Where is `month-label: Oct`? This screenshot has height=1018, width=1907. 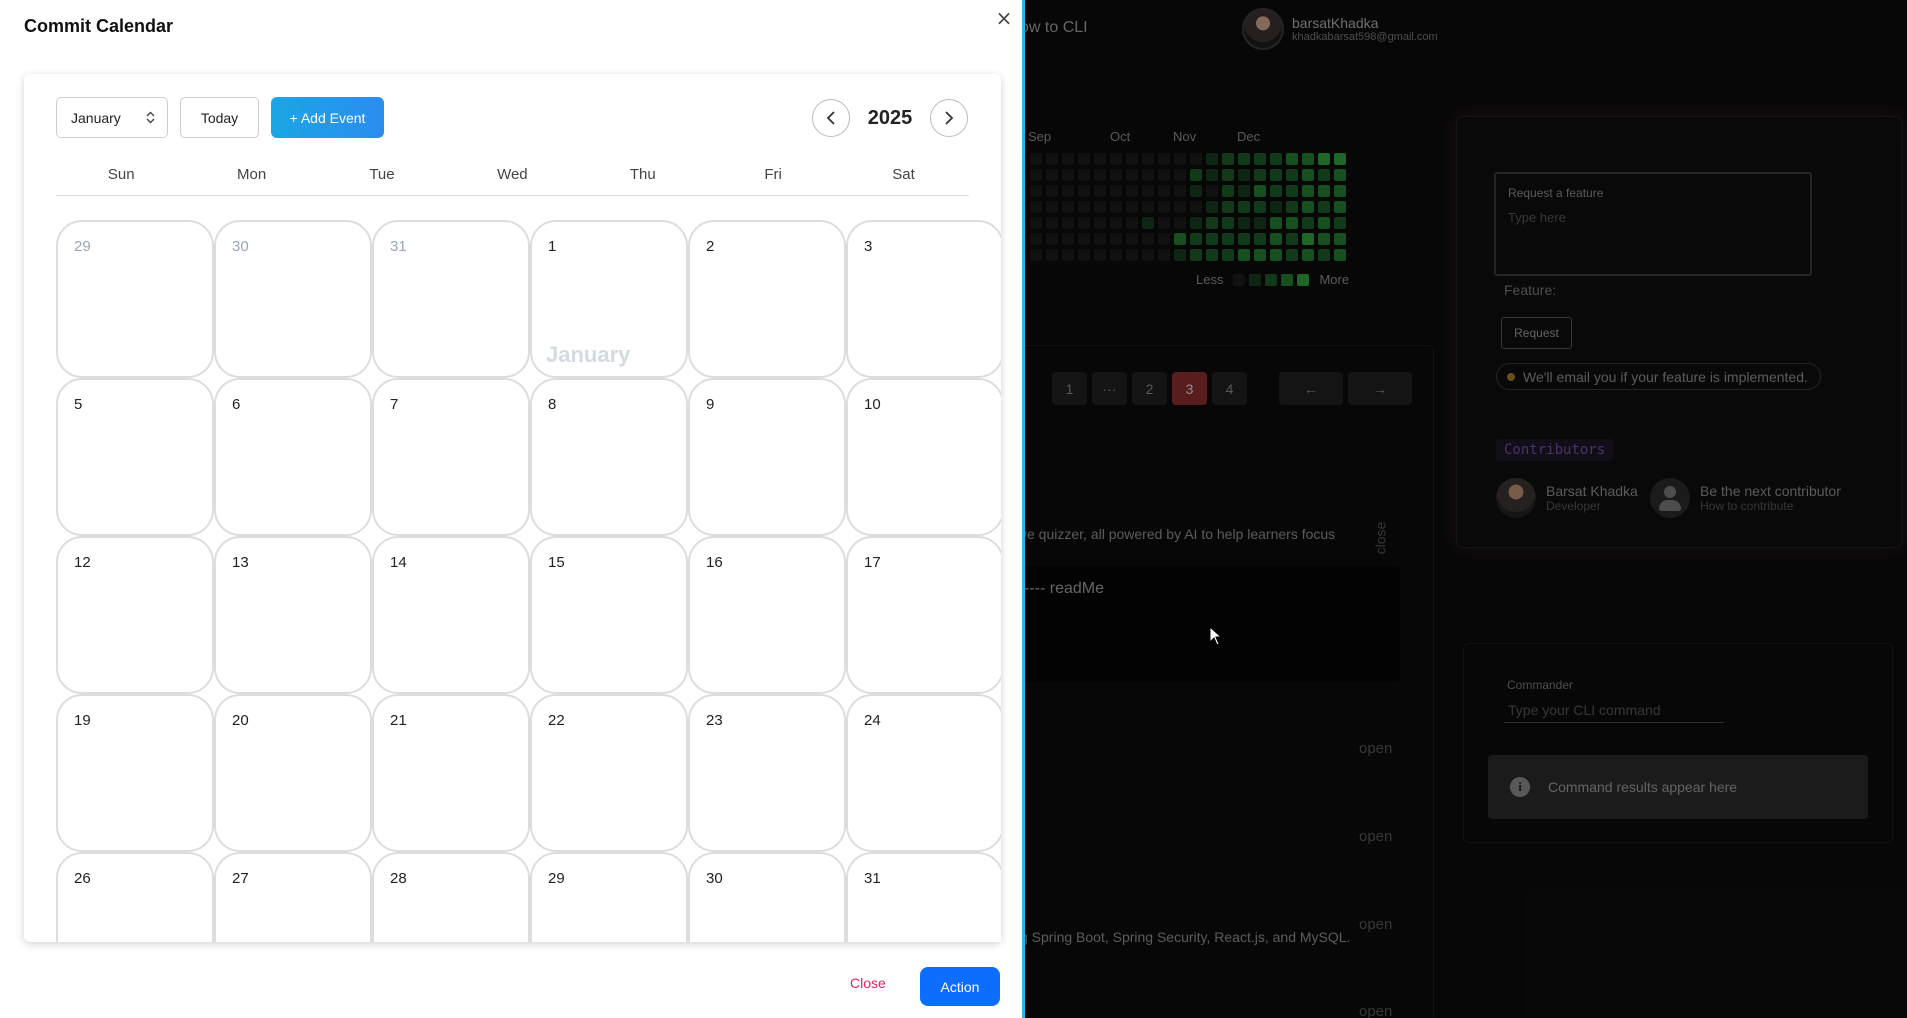 month-label: Oct is located at coordinates (1120, 136).